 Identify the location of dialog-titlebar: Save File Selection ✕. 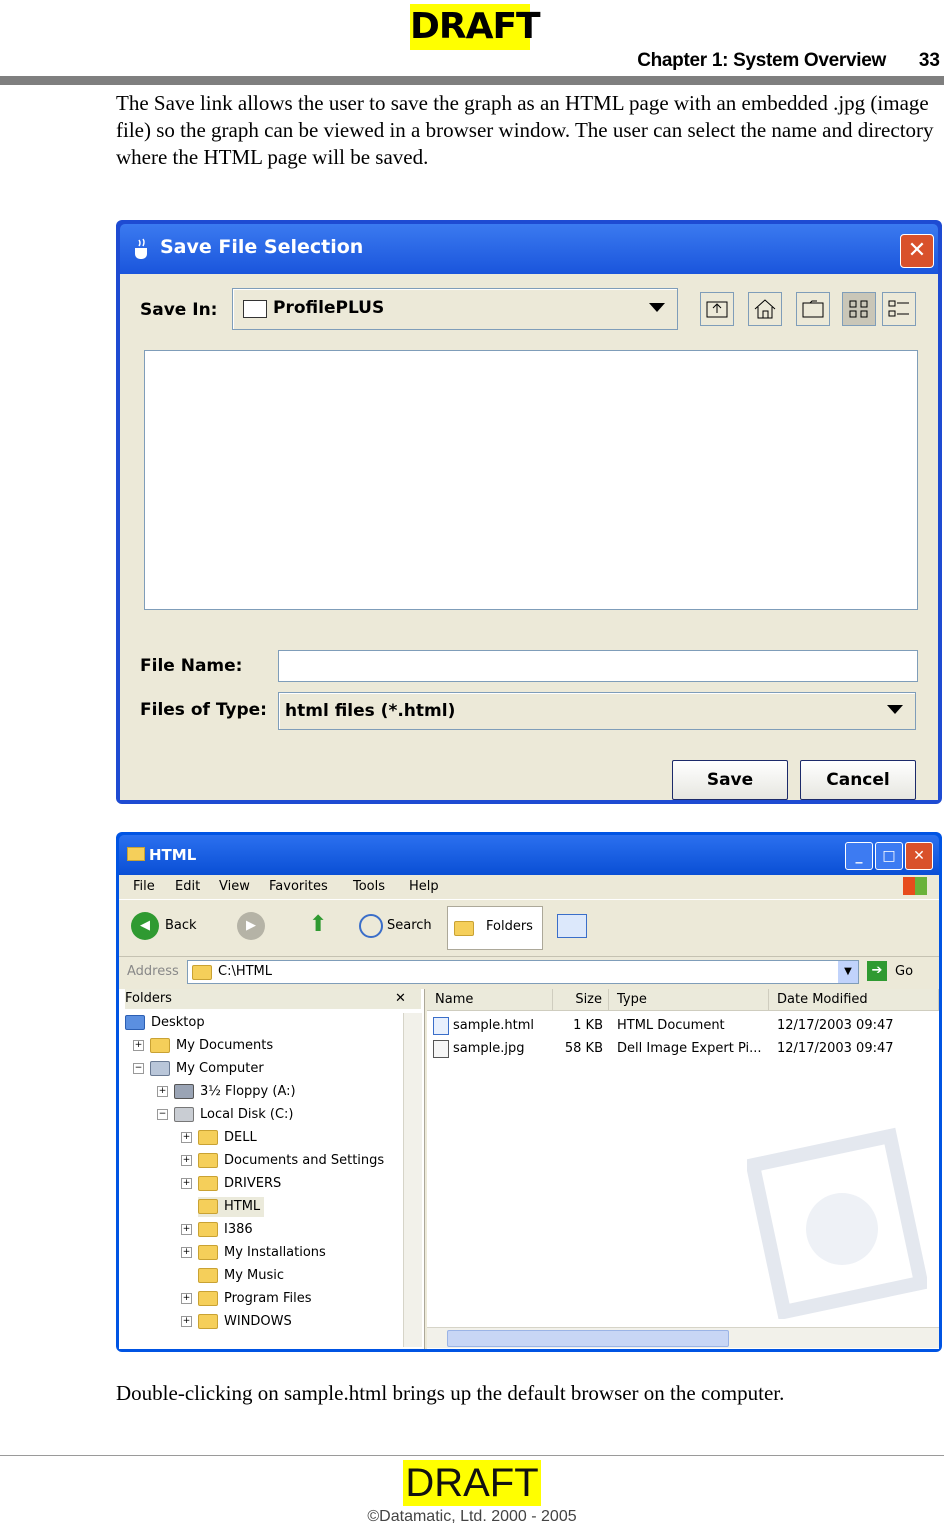
(529, 249).